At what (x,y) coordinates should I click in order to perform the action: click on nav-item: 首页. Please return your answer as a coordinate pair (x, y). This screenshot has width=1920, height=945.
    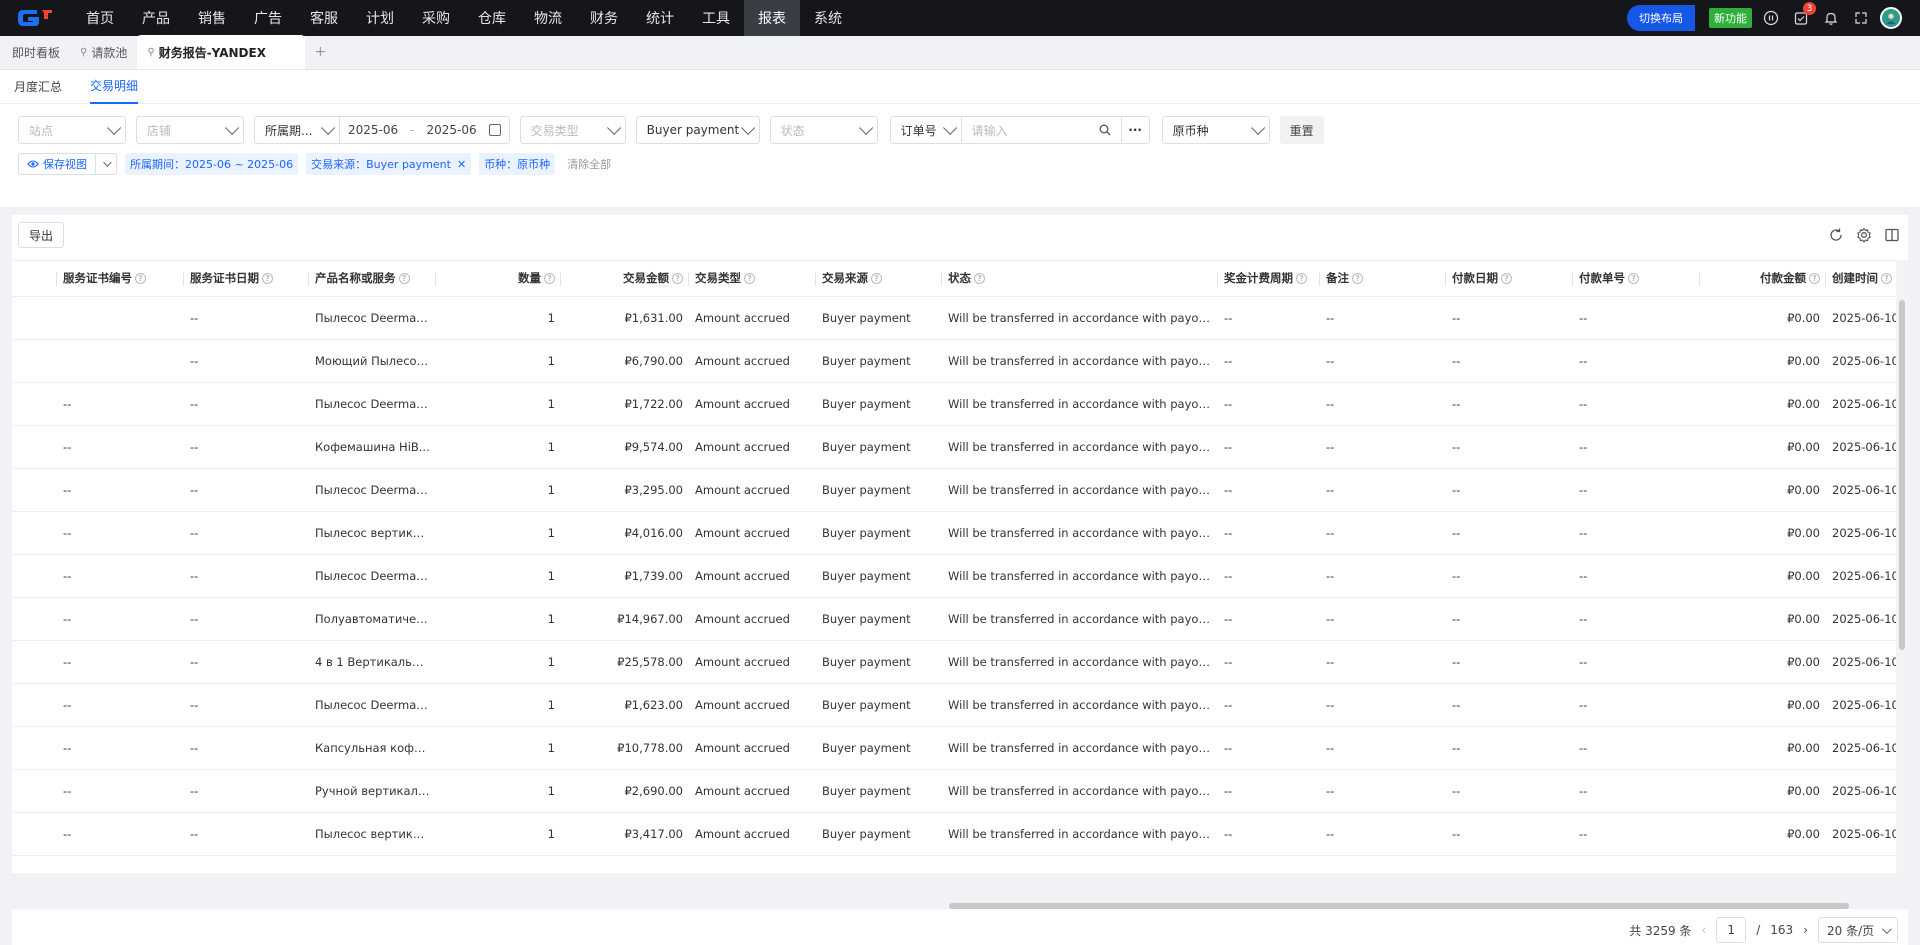
    Looking at the image, I should click on (100, 18).